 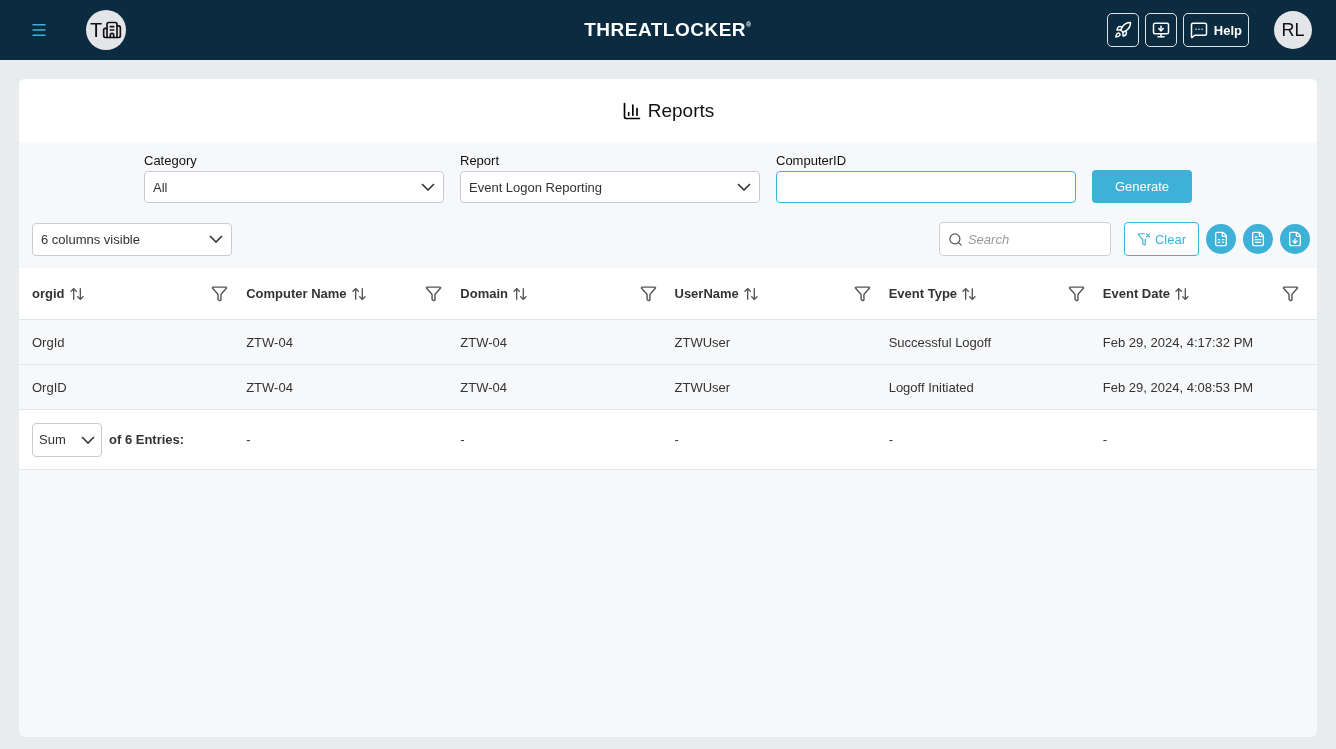 I want to click on chart-icon, so click(x=631, y=111).